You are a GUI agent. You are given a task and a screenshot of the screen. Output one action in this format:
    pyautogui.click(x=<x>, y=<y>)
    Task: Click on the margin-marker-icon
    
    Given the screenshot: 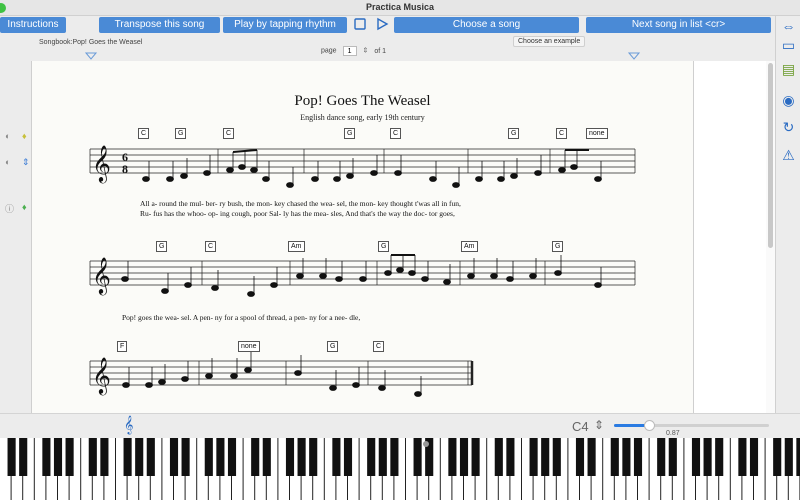 What is the action you would take?
    pyautogui.click(x=91, y=56)
    